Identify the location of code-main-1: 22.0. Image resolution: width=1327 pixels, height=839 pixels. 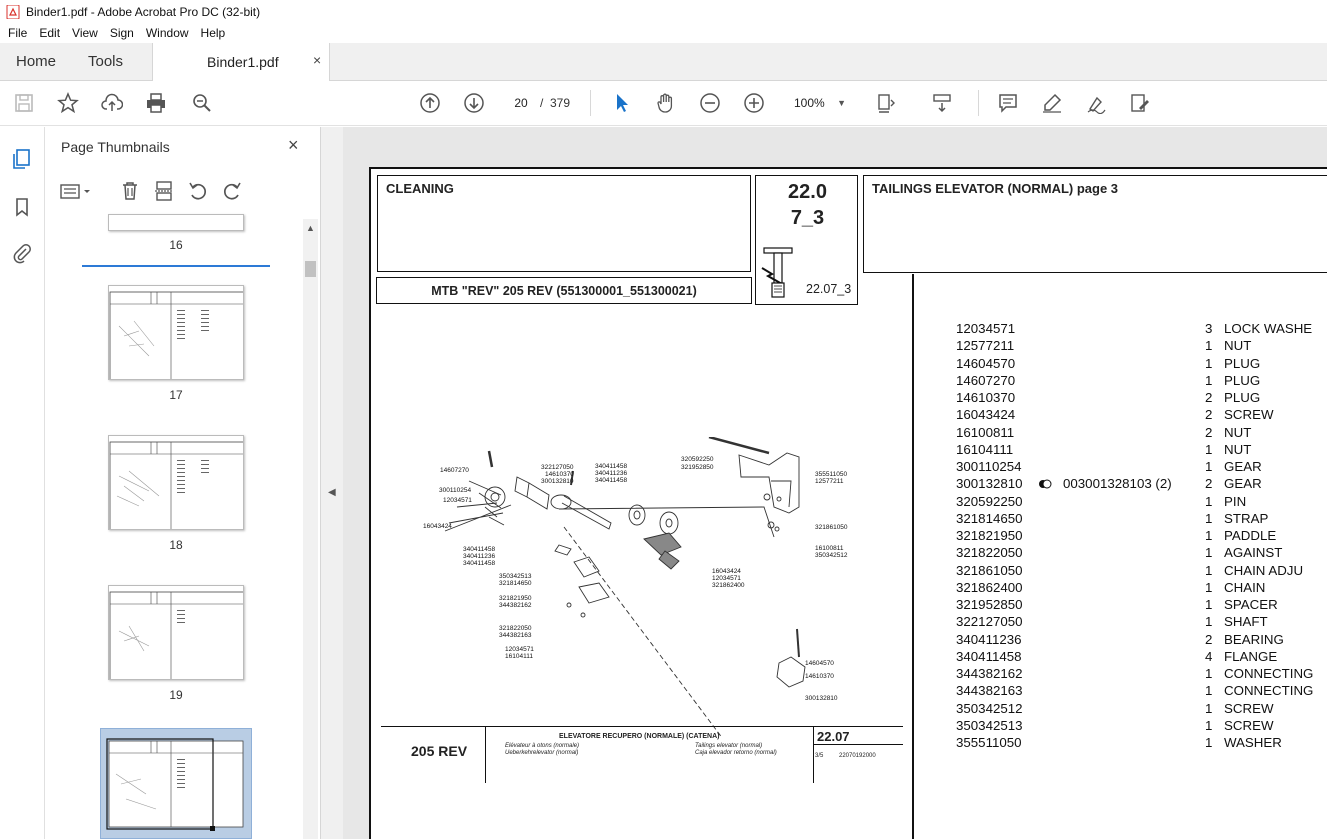
(807, 192).